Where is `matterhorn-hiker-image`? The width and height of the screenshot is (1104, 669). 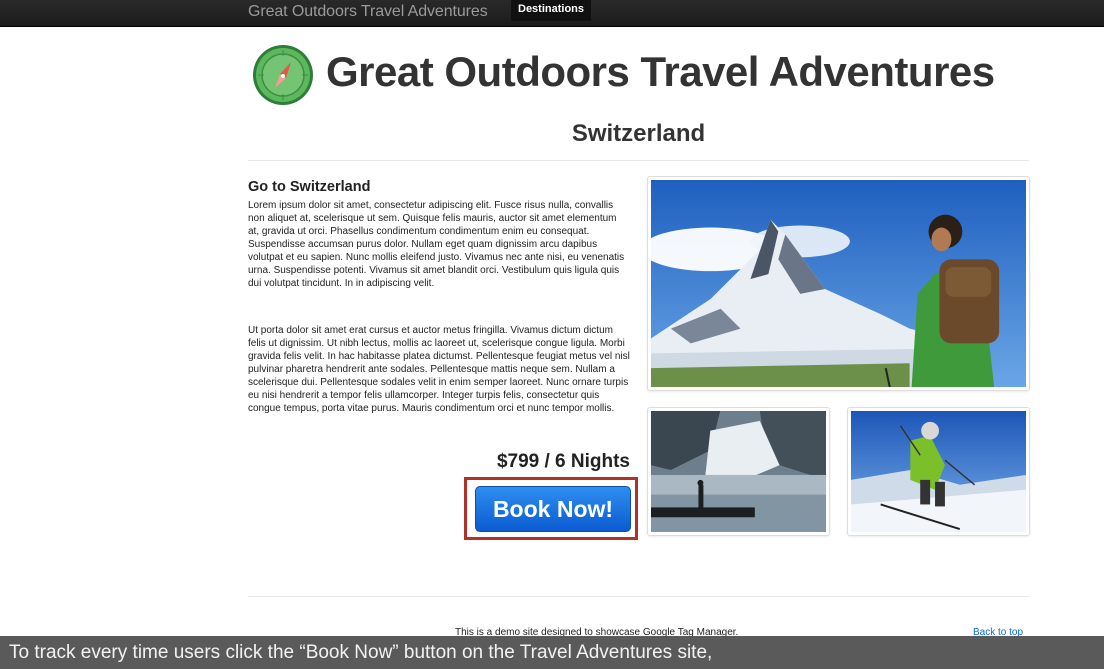
matterhorn-hiker-image is located at coordinates (838, 283).